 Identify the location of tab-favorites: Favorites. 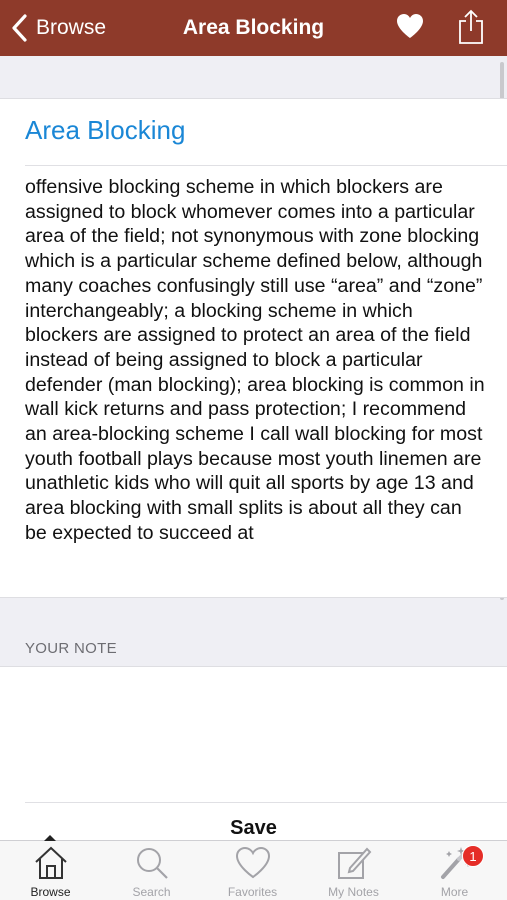
(252, 870).